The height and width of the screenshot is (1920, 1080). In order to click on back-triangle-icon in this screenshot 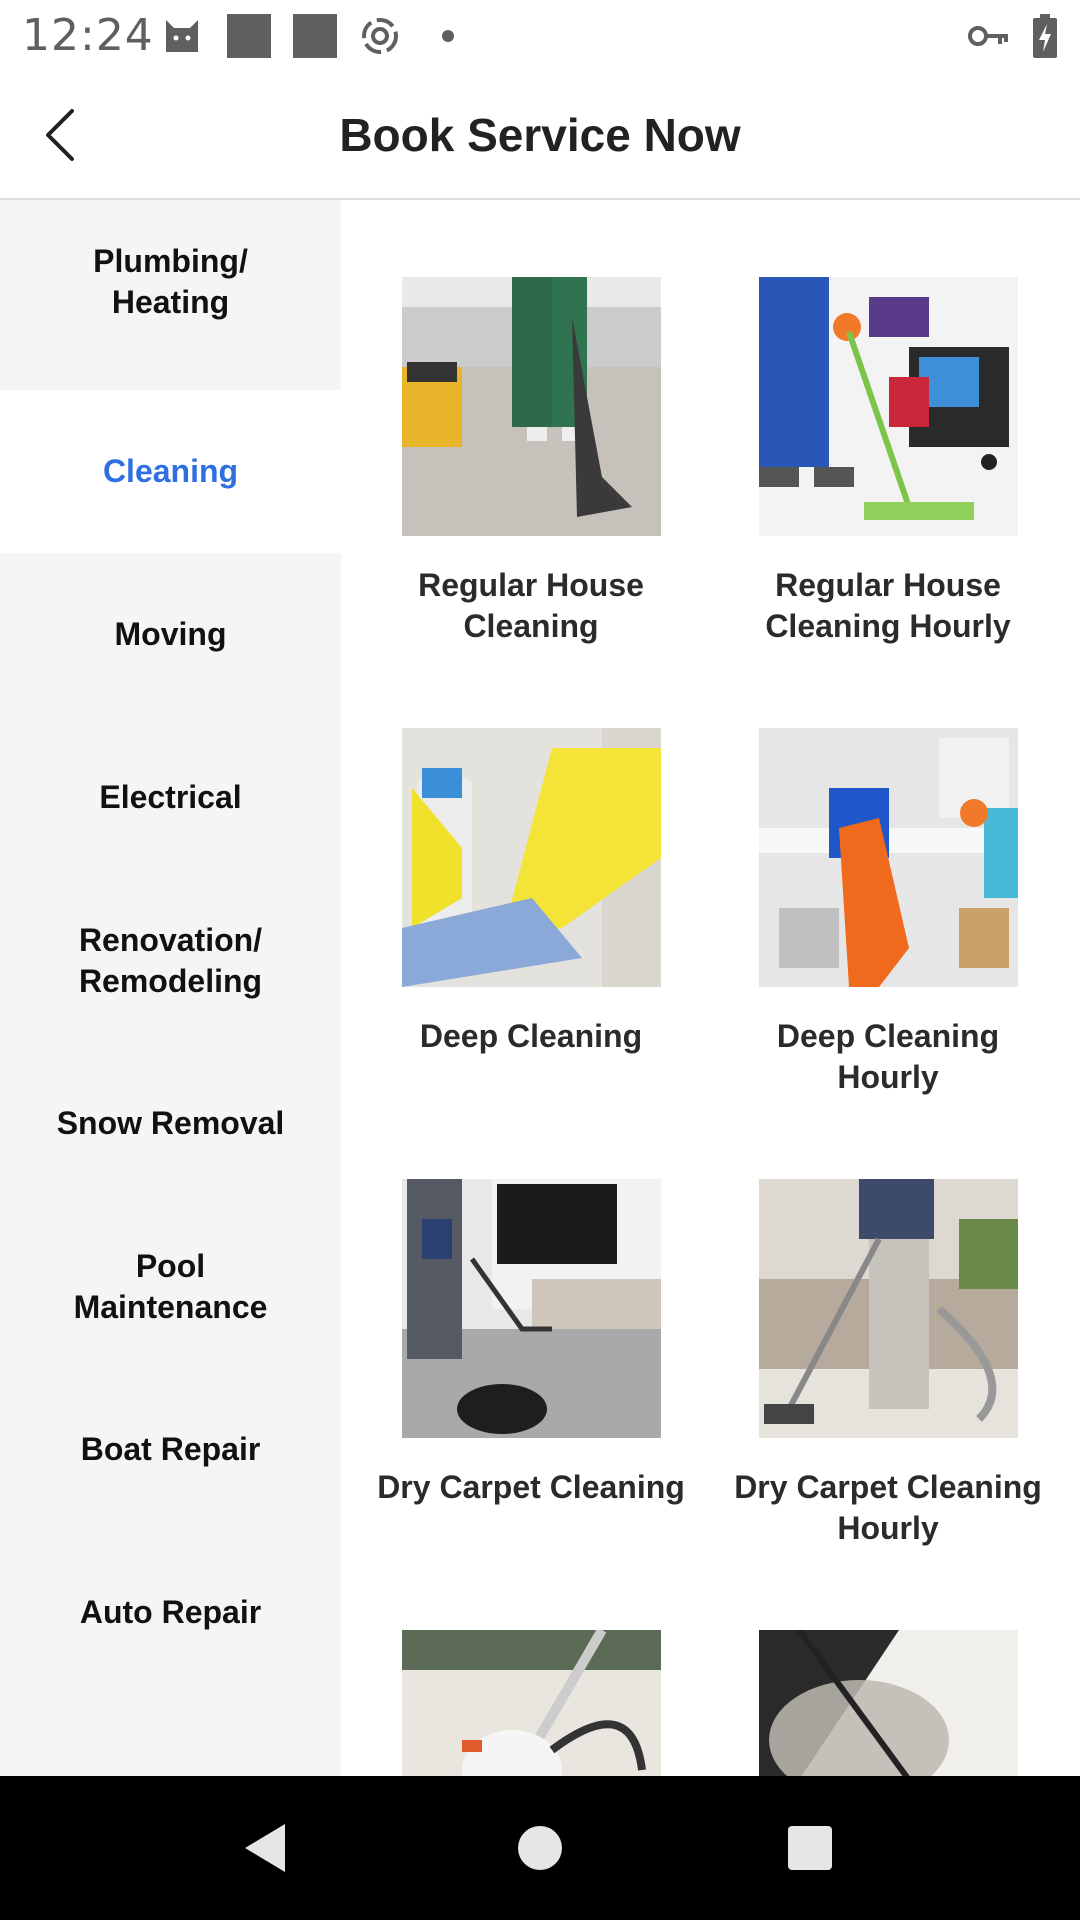, I will do `click(265, 1848)`.